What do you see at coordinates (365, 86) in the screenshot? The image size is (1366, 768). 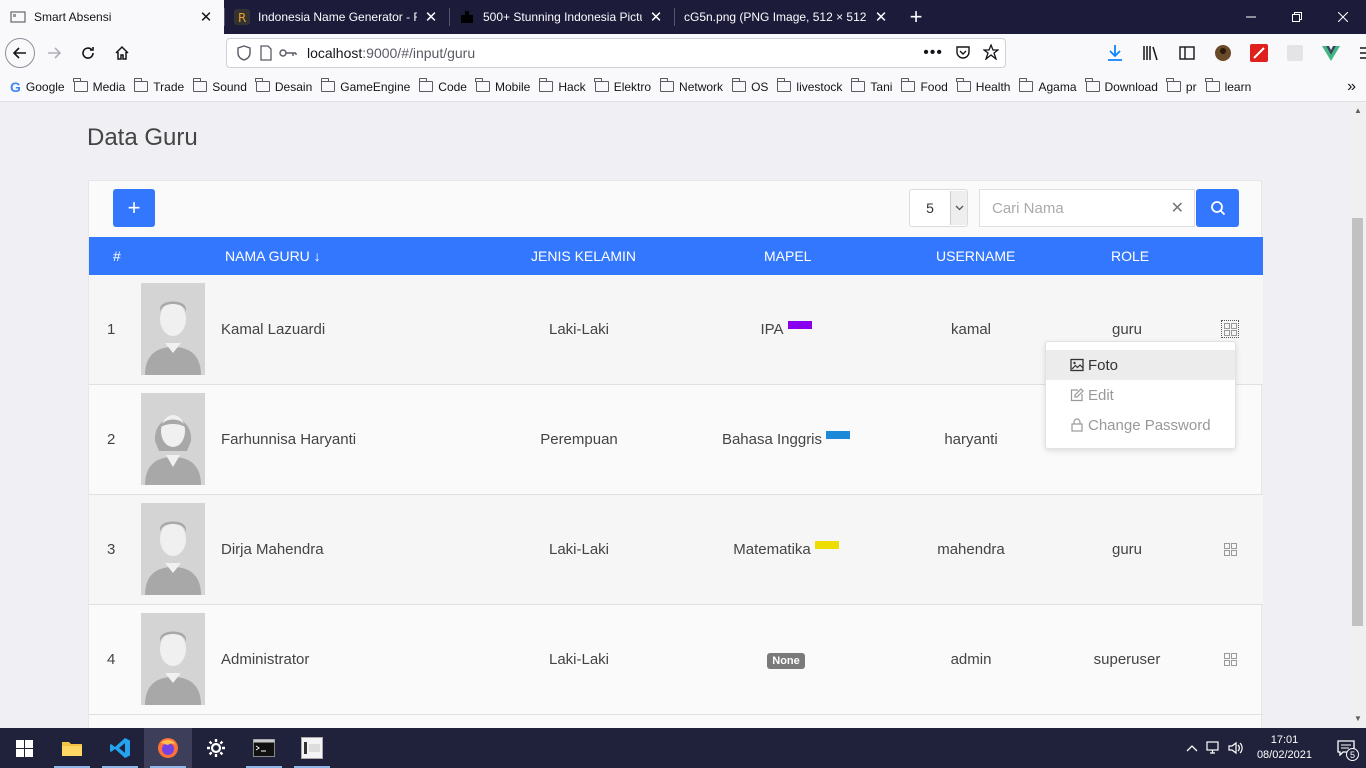 I see `bookmark-folder: GameEngine` at bounding box center [365, 86].